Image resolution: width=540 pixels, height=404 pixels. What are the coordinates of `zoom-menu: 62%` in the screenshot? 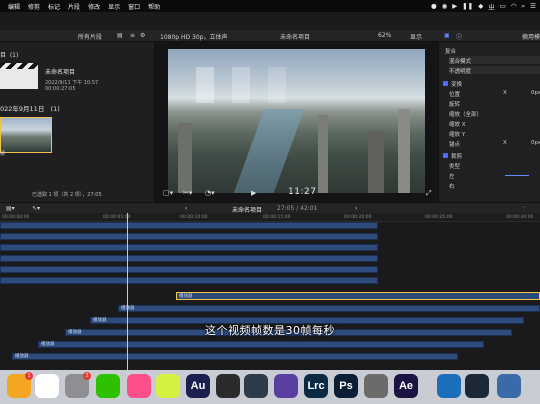 It's located at (384, 35).